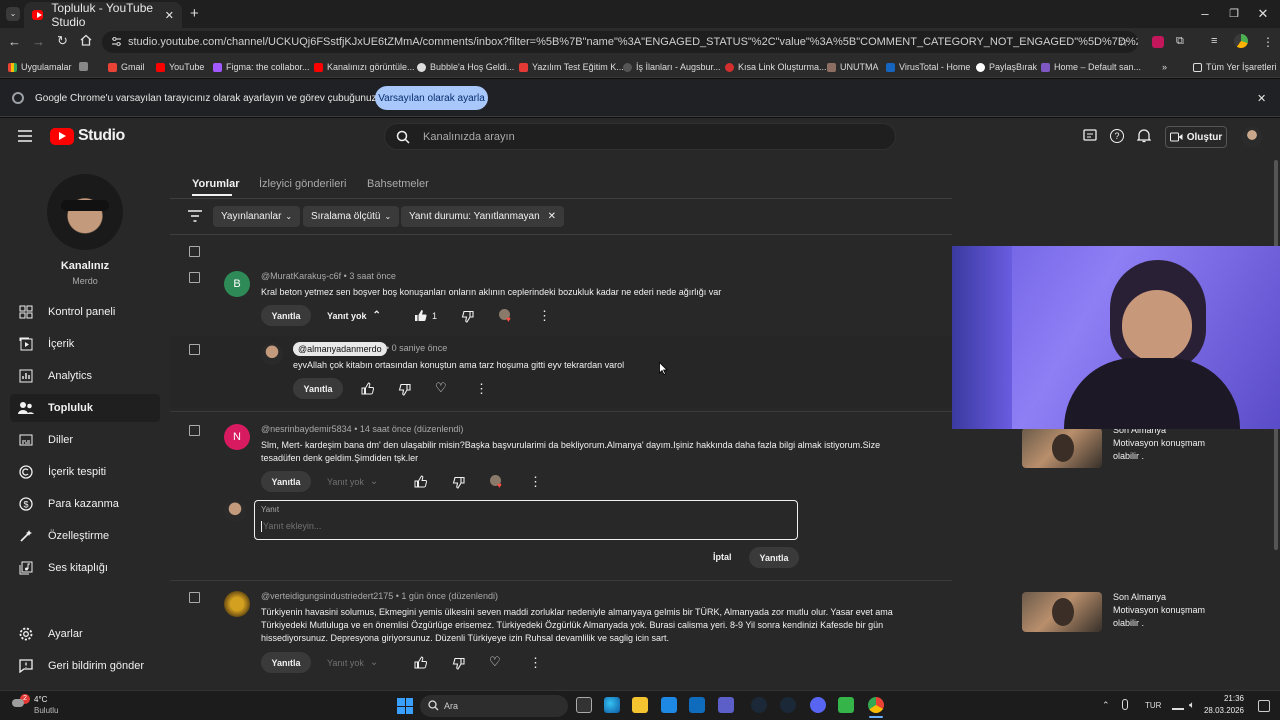 The image size is (1280, 720). I want to click on help-icon: ?, so click(1117, 136).